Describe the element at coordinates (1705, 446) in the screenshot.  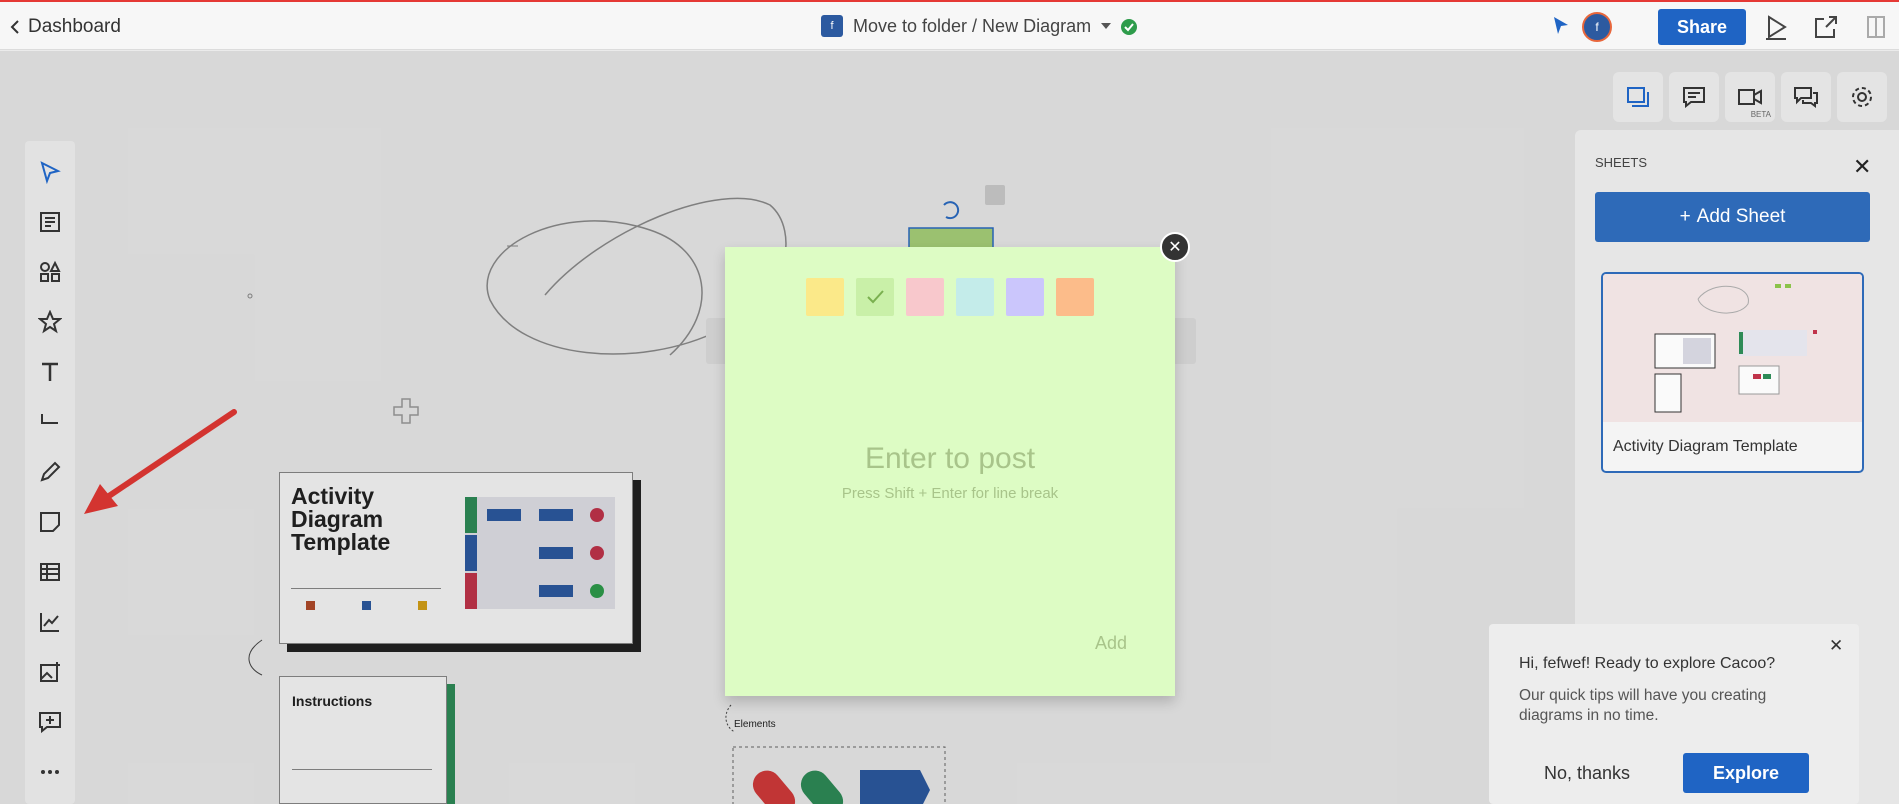
I see `sheet-name: Activity Diagram Template` at that location.